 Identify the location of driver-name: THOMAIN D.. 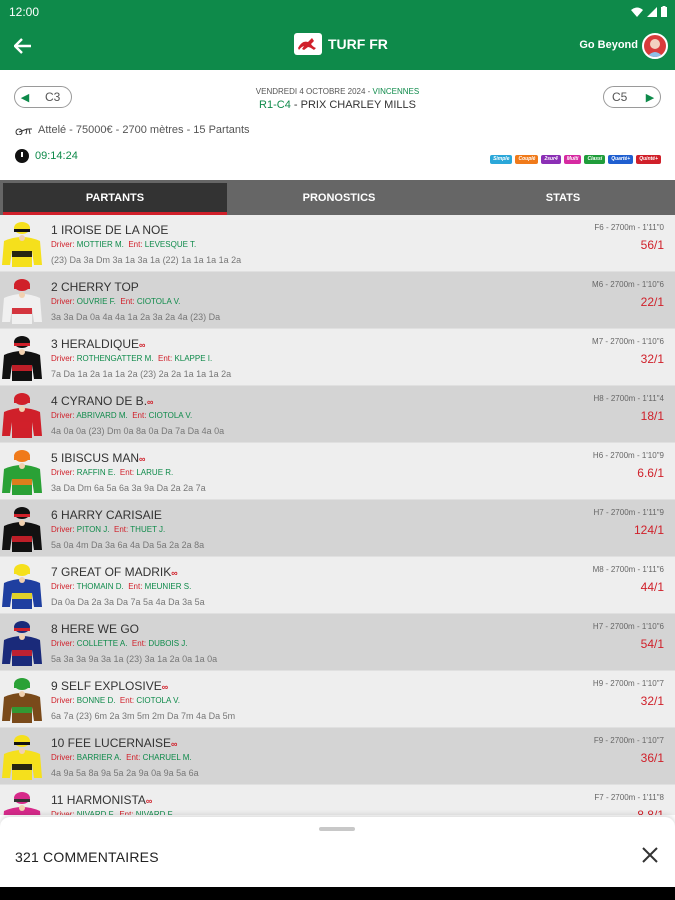
(100, 586).